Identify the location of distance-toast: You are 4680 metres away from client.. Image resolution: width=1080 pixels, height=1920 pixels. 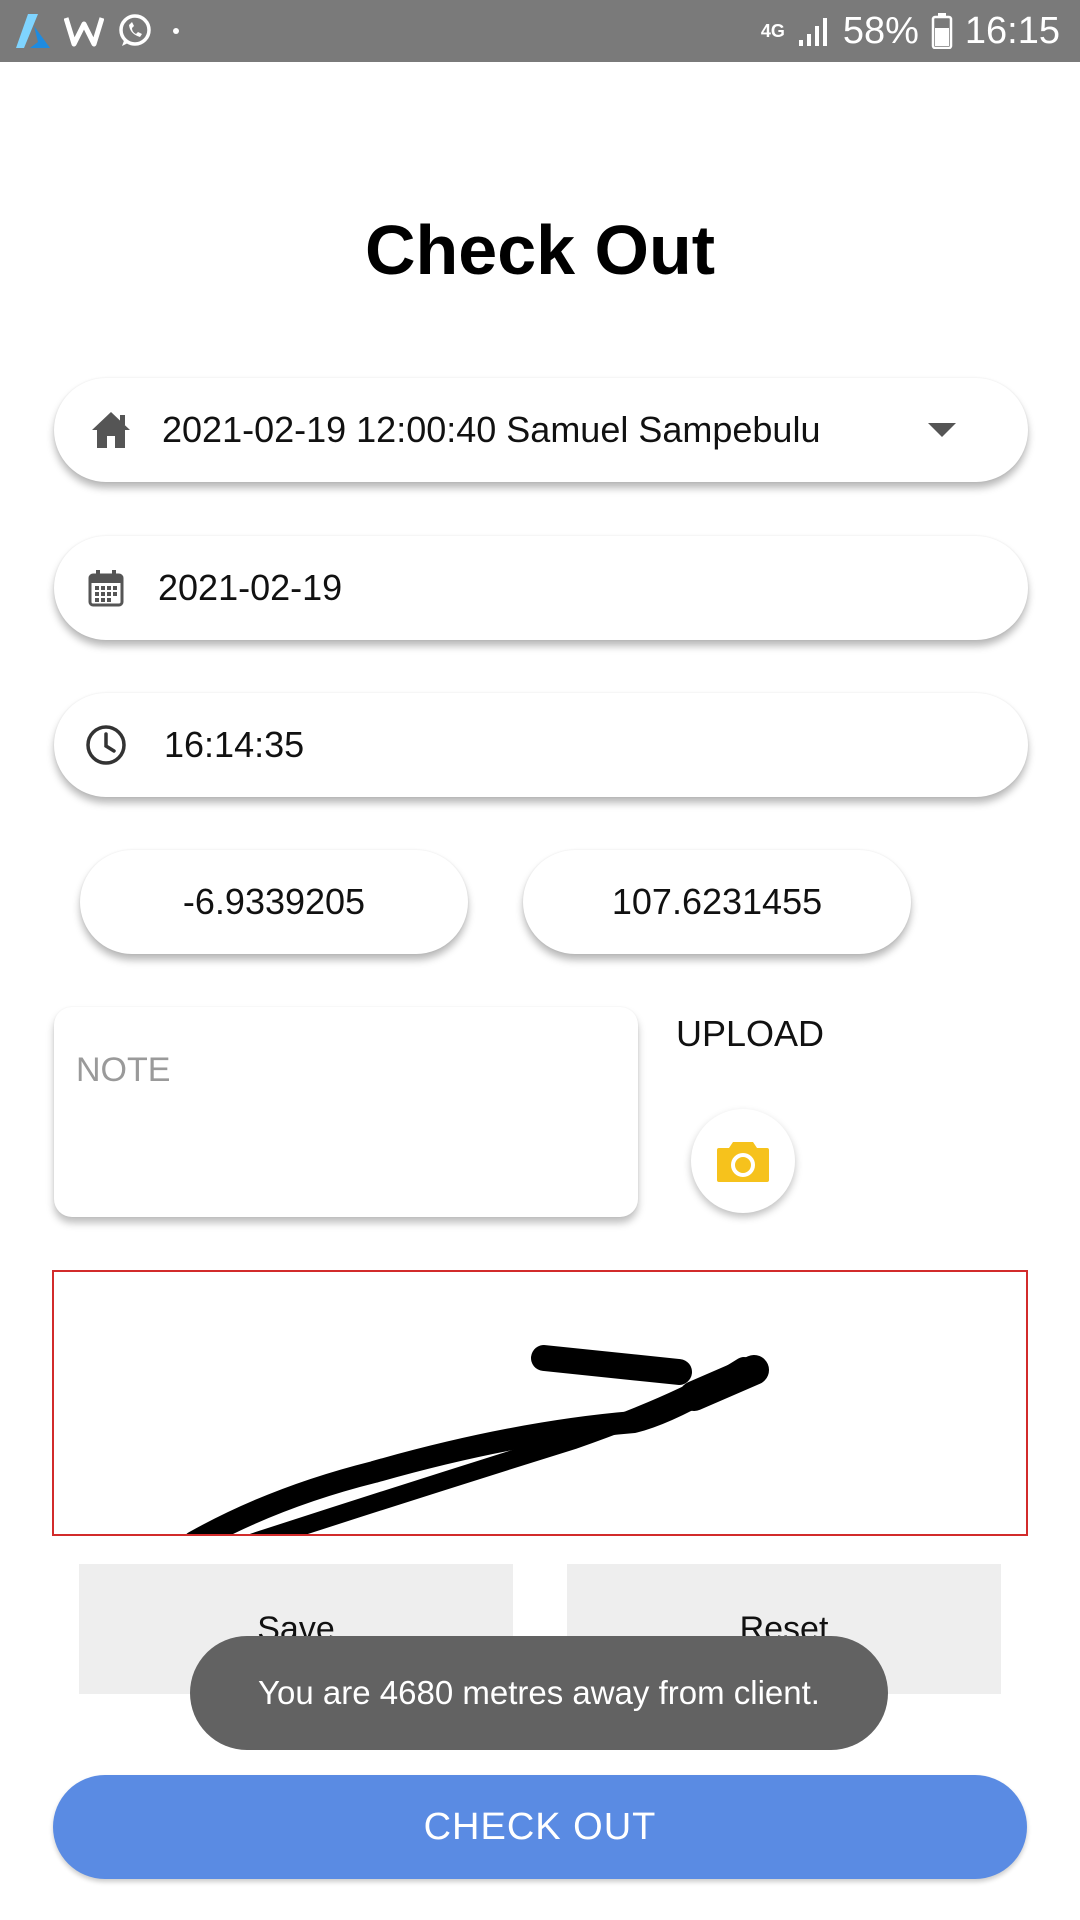
(539, 1693).